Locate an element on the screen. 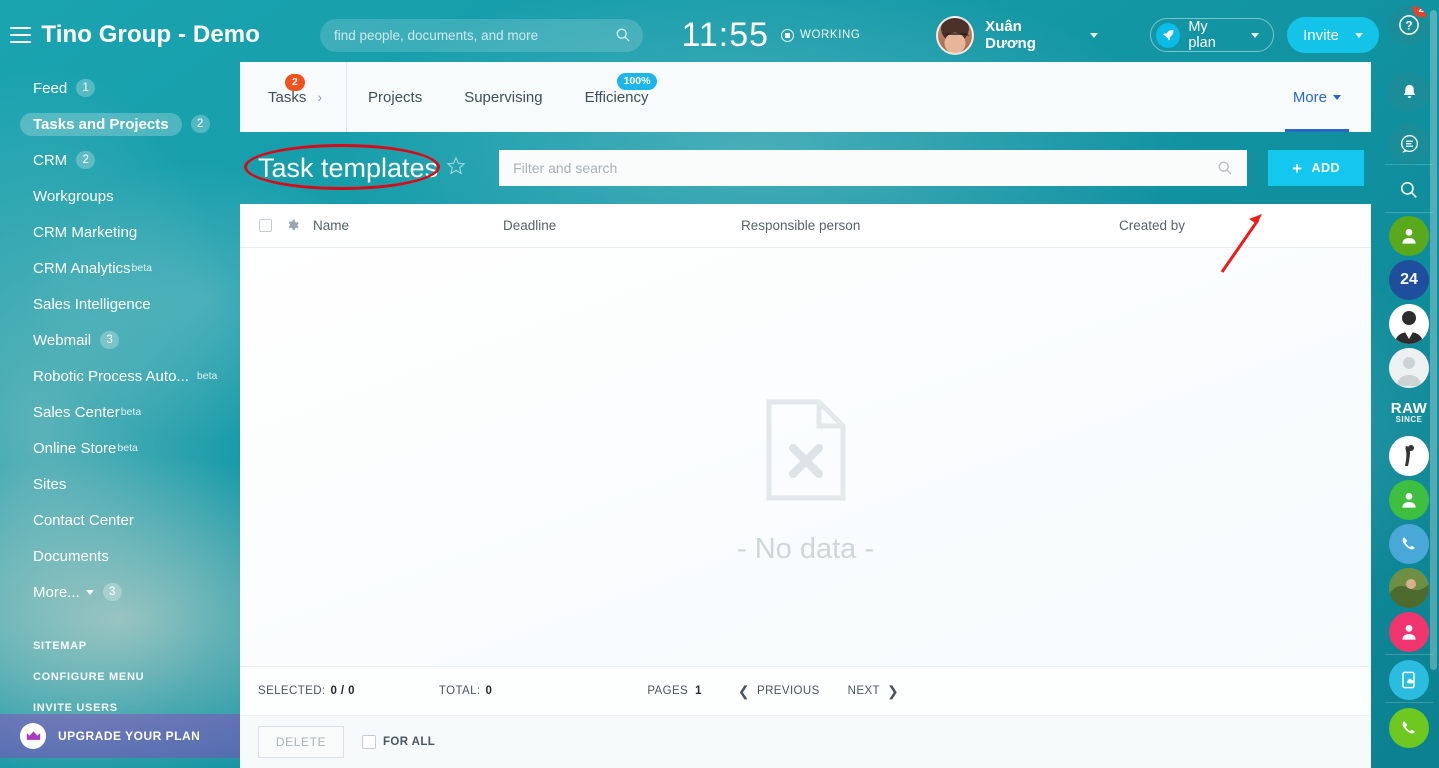 The image size is (1439, 768). select-all-checkbox is located at coordinates (265, 225).